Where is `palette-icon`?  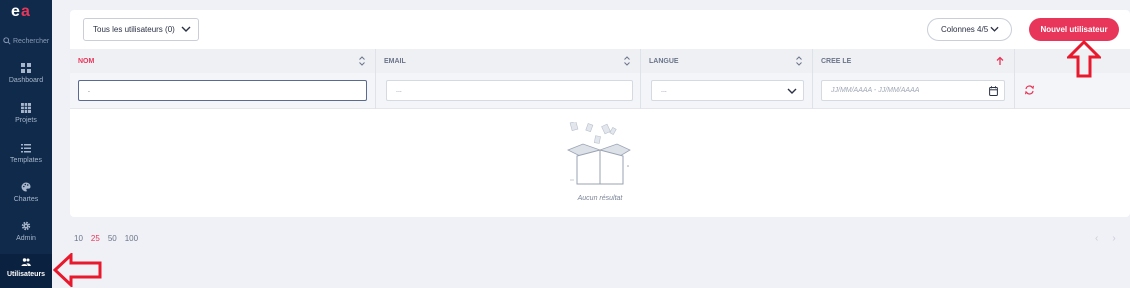 palette-icon is located at coordinates (26, 187).